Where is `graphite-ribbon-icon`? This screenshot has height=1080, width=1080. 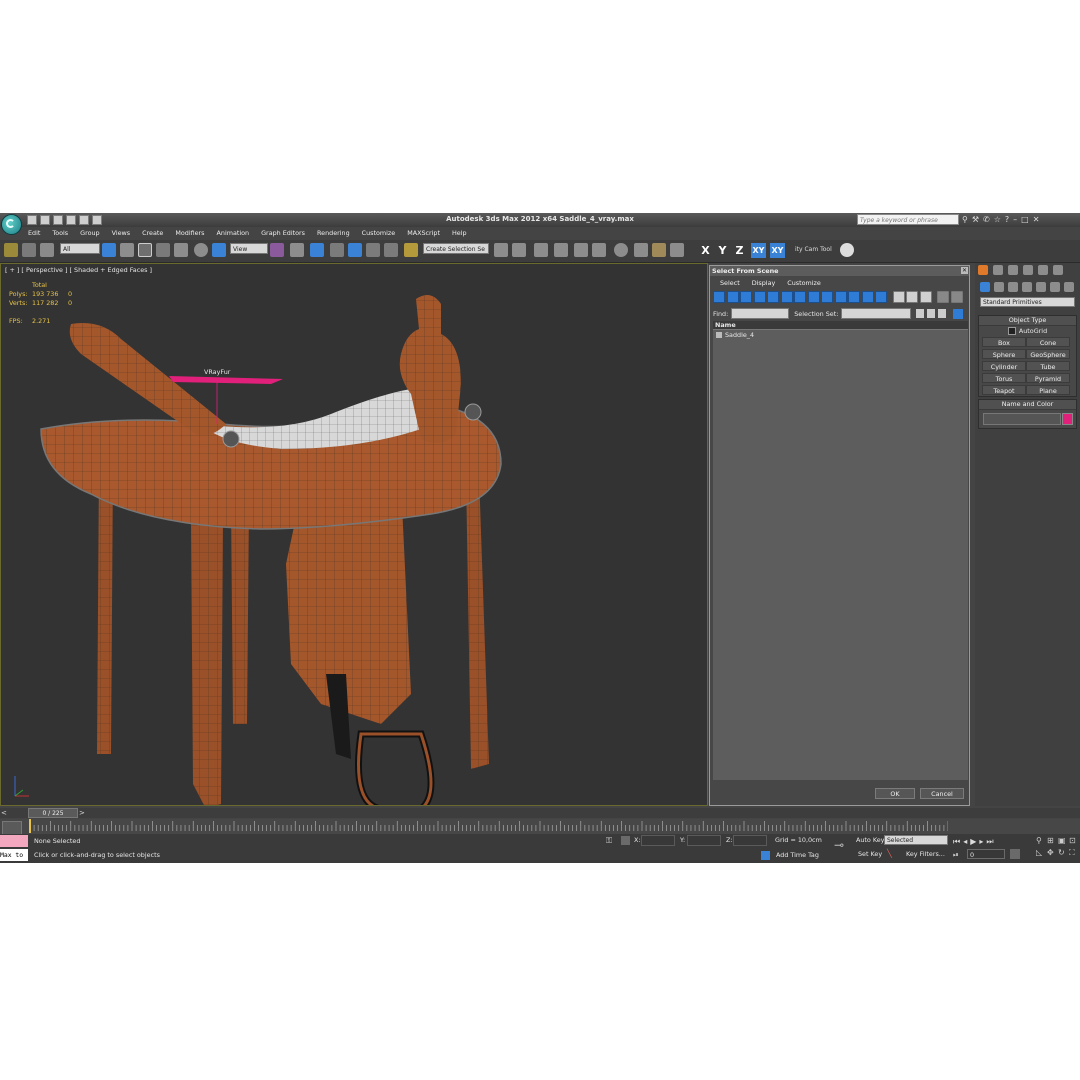
graphite-ribbon-icon is located at coordinates (561, 250).